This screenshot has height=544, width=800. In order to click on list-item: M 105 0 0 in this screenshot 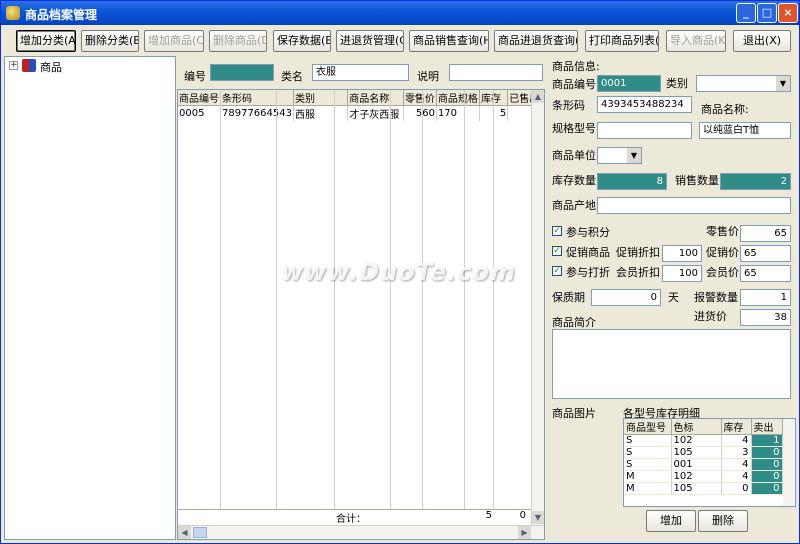, I will do `click(703, 488)`.